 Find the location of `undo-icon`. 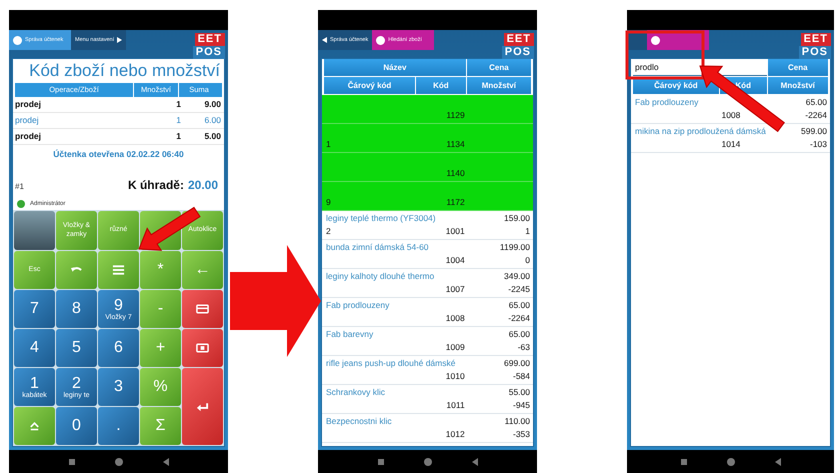

undo-icon is located at coordinates (76, 270).